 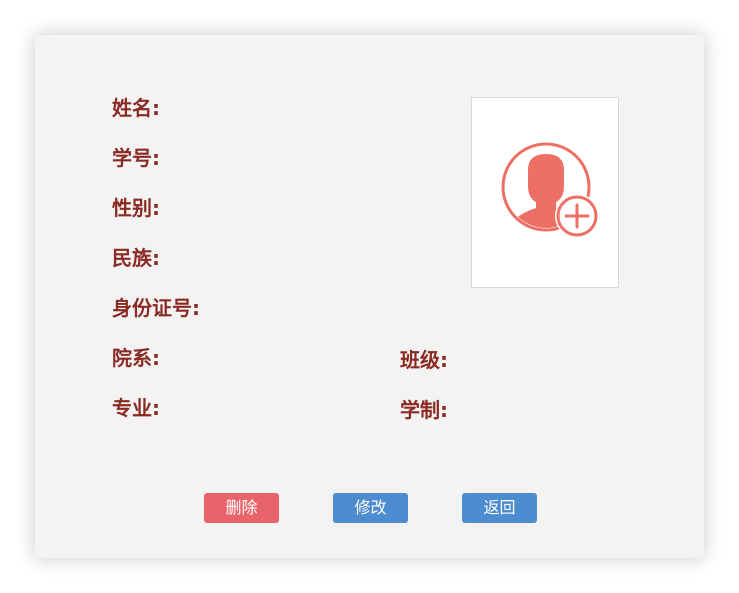 I want to click on name-label: 姓名:, so click(x=136, y=108).